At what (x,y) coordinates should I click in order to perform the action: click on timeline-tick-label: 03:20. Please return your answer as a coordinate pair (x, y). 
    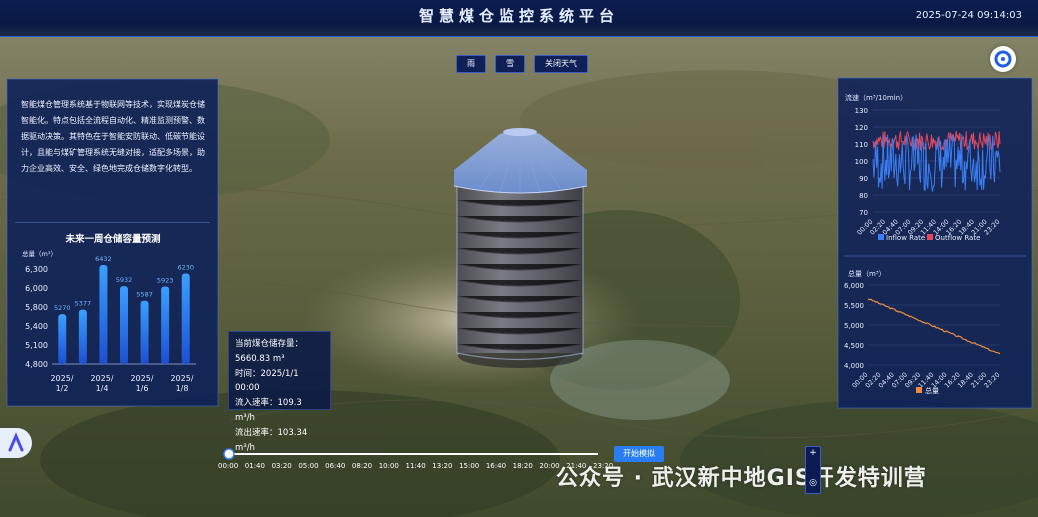
    Looking at the image, I should click on (281, 466).